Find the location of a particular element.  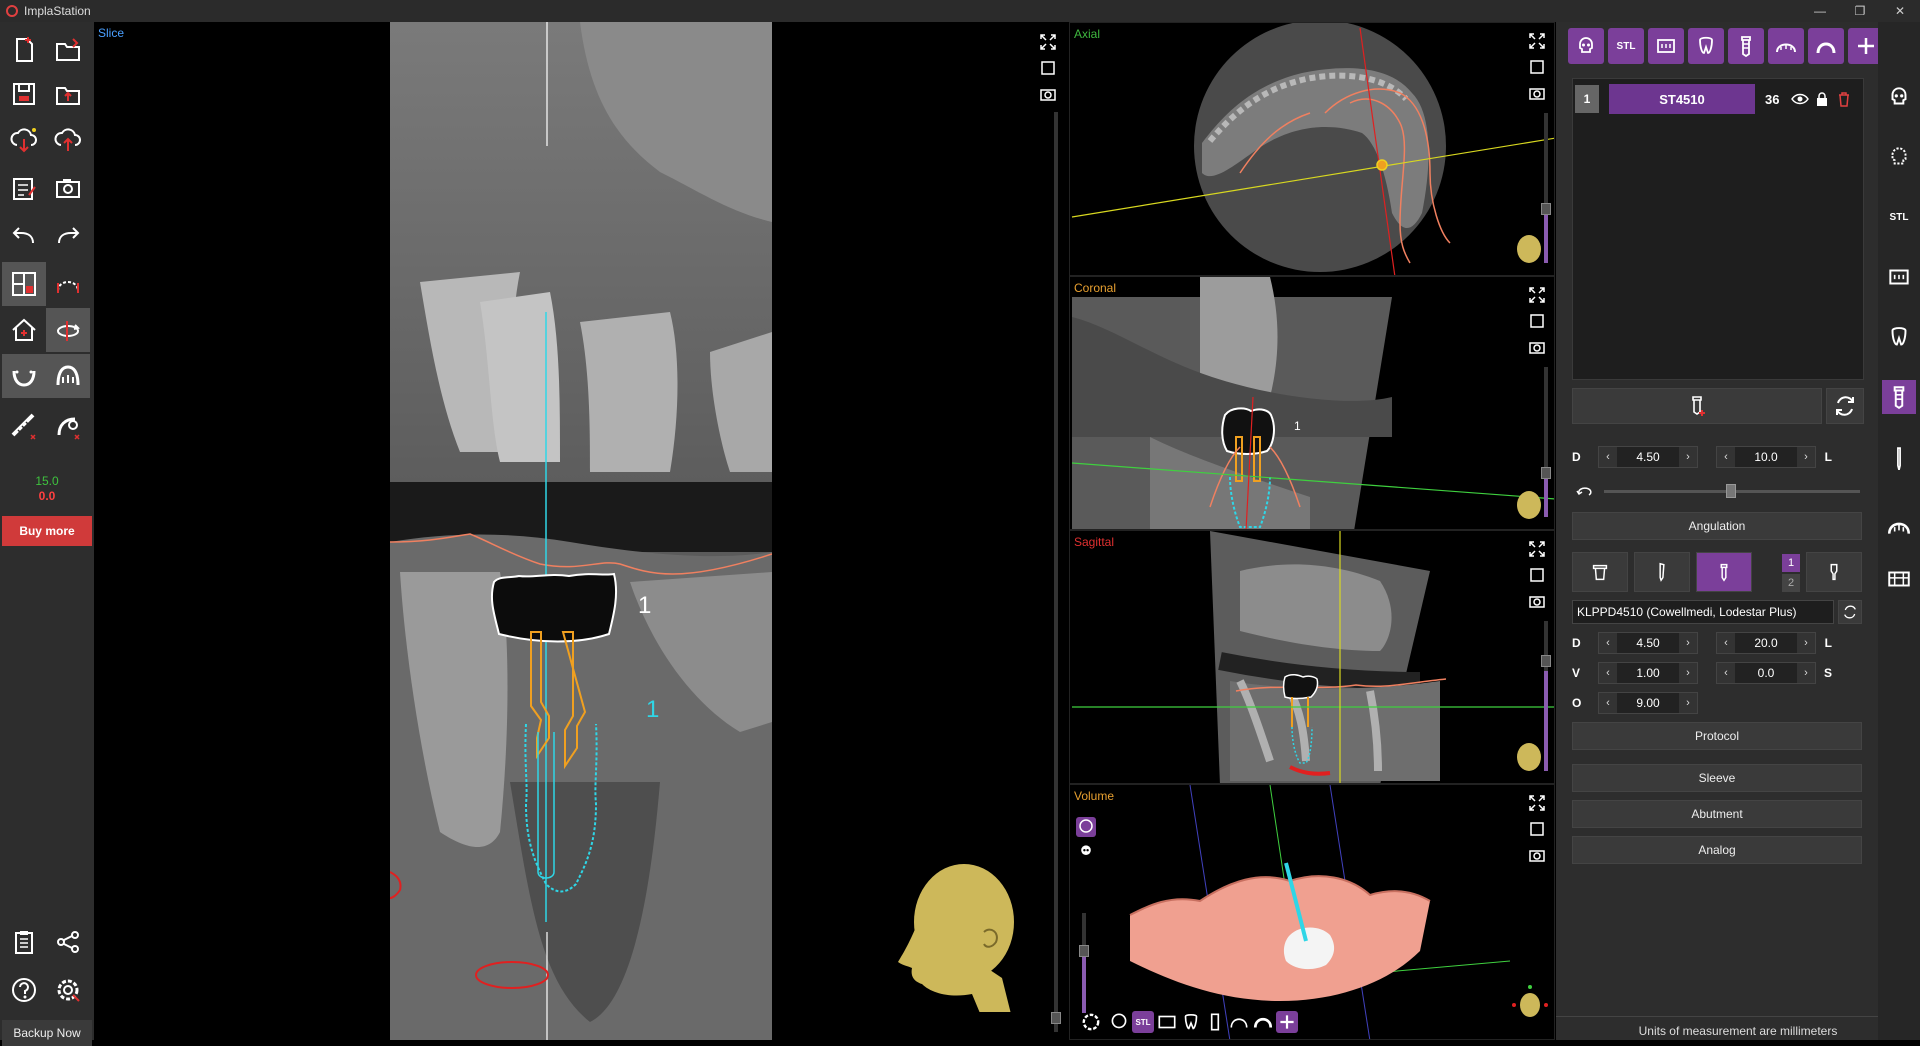

v-decrease: ‹ is located at coordinates (1608, 673).